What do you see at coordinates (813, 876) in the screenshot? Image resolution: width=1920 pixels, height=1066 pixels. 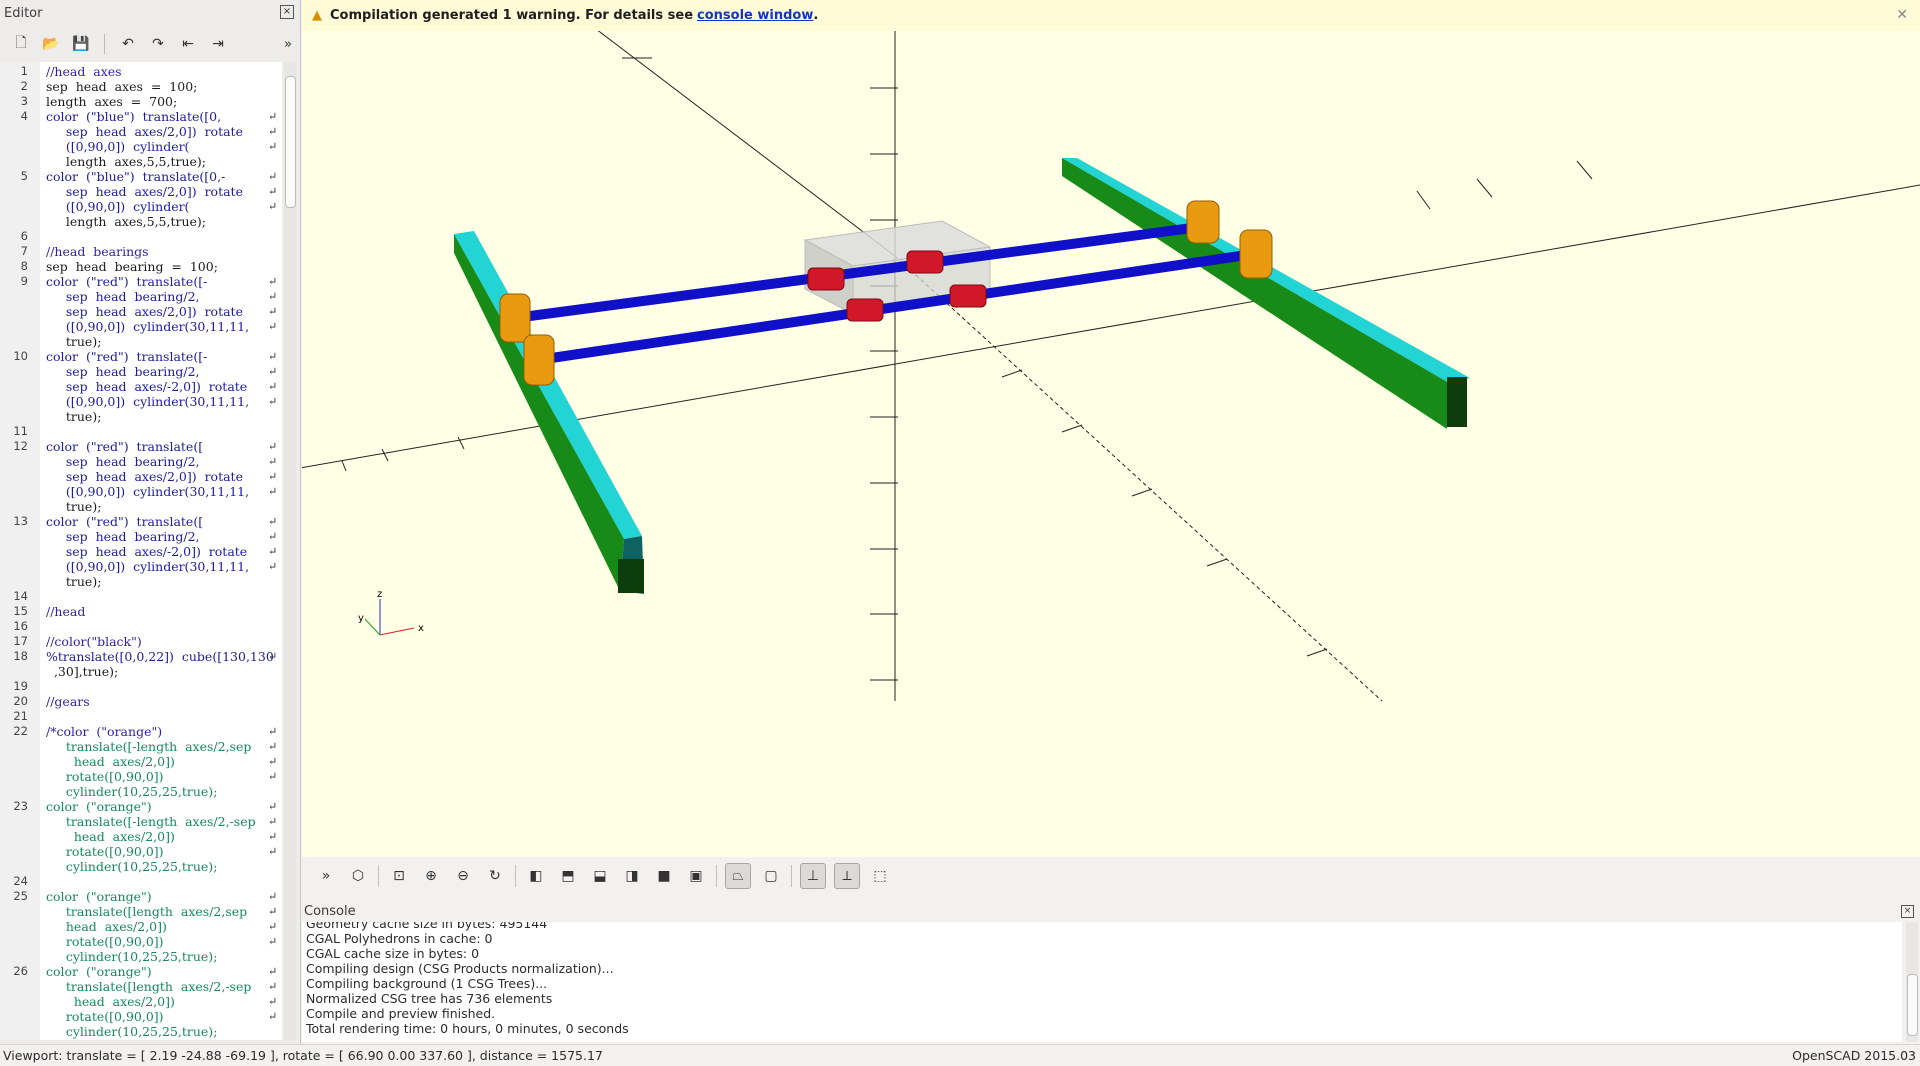 I see `show-axes-icon: ⊥` at bounding box center [813, 876].